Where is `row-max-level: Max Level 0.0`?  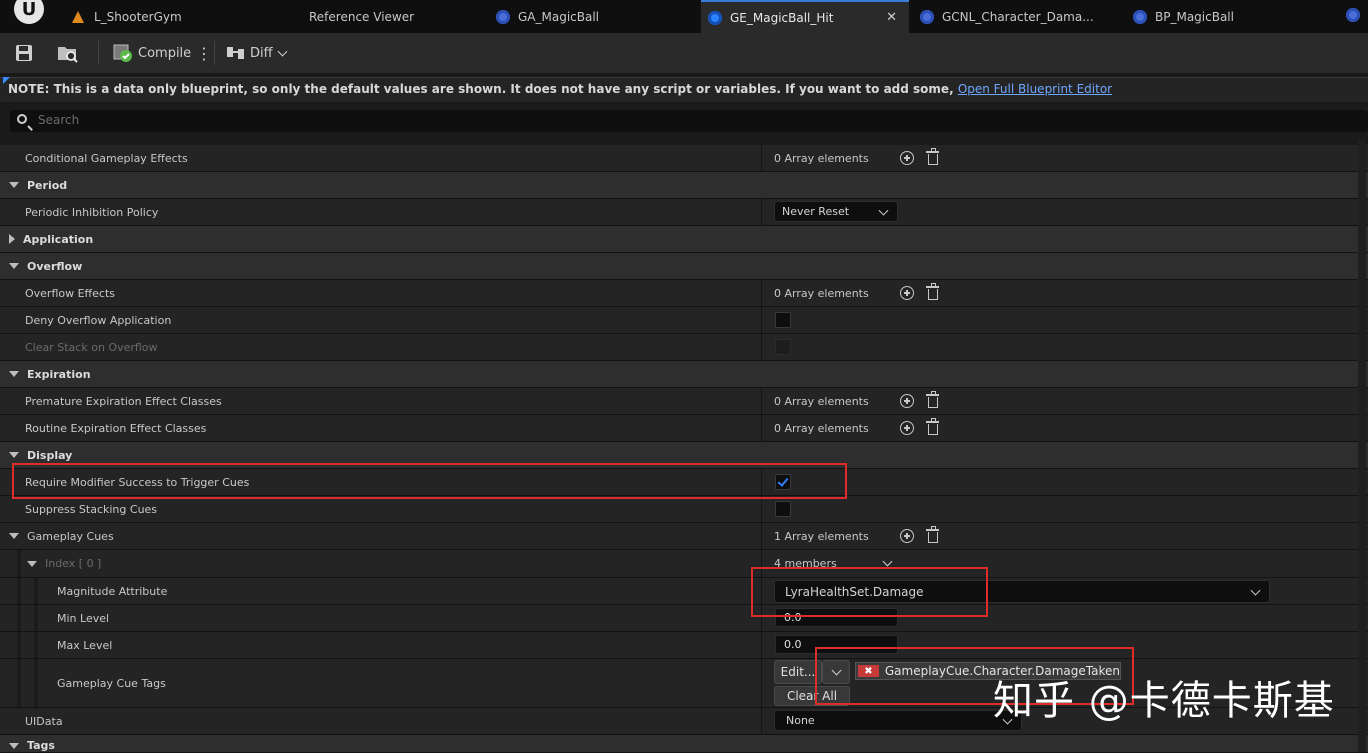 row-max-level: Max Level 0.0 is located at coordinates (684, 645).